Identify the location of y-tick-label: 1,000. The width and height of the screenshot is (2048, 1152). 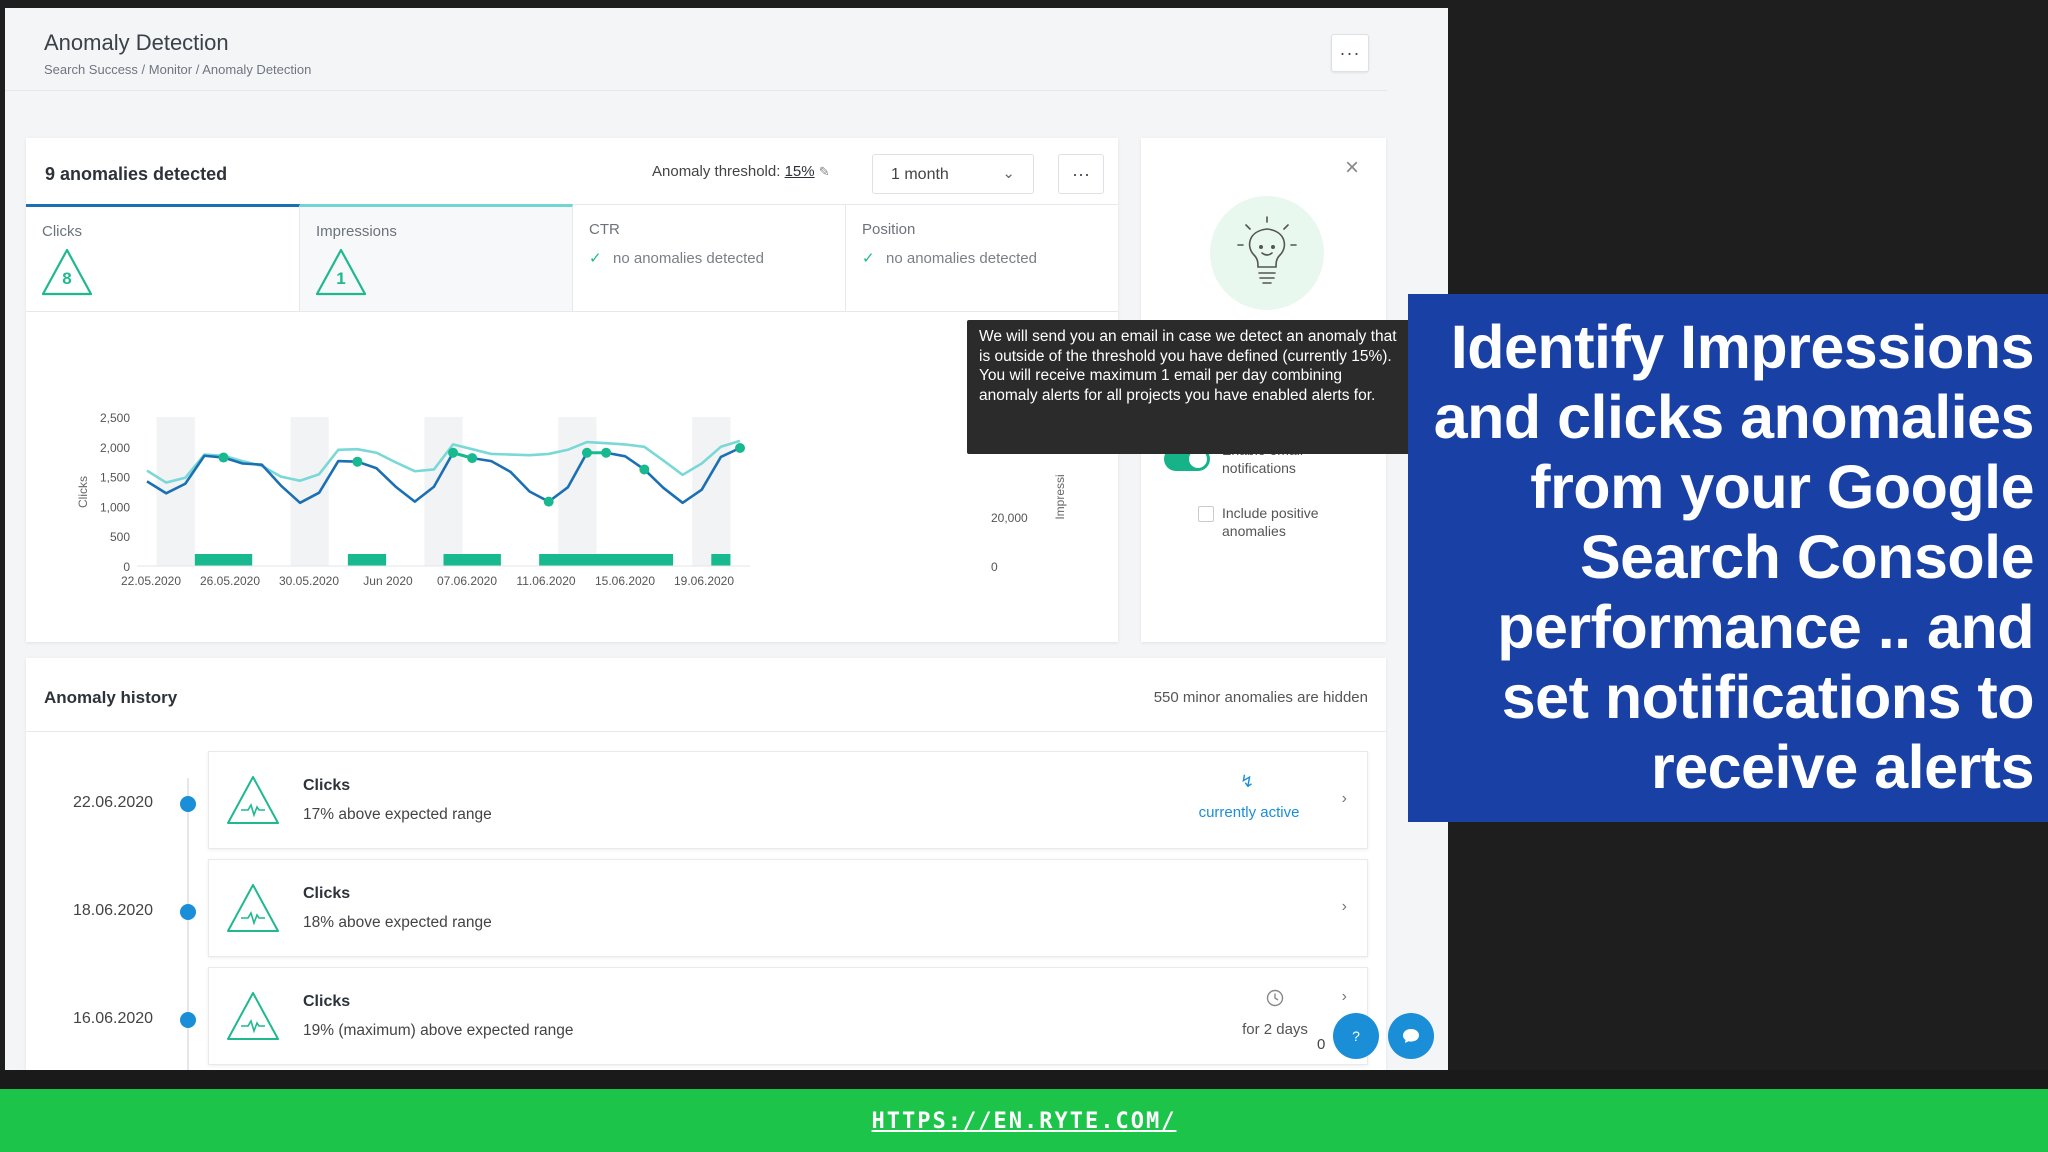
(115, 507).